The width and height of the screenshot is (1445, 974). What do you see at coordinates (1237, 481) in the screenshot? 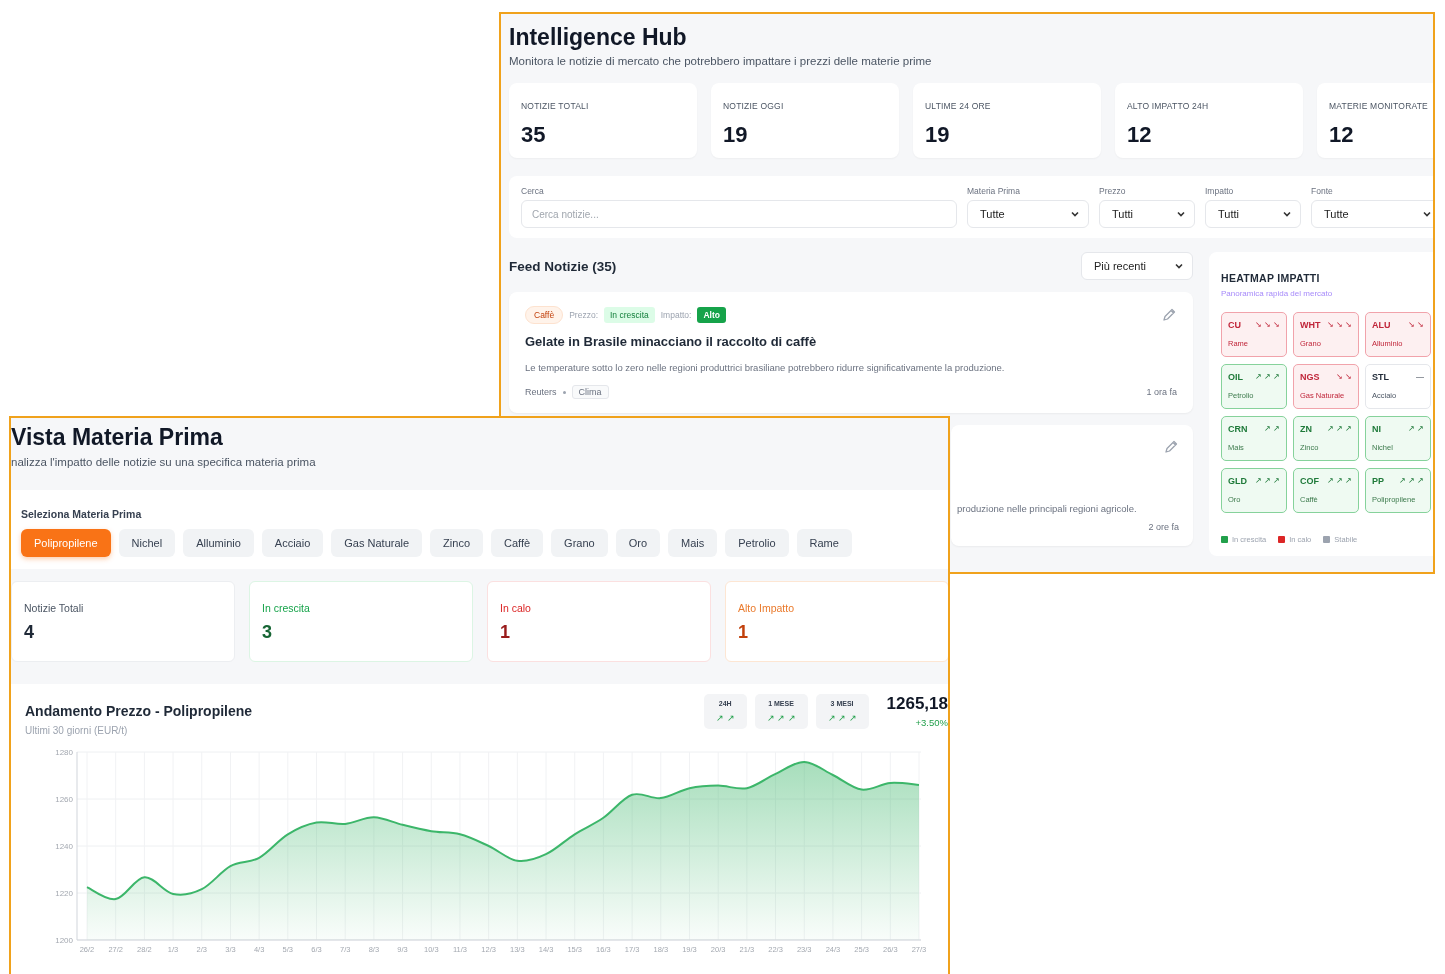
I see `commodity-code: GLD` at bounding box center [1237, 481].